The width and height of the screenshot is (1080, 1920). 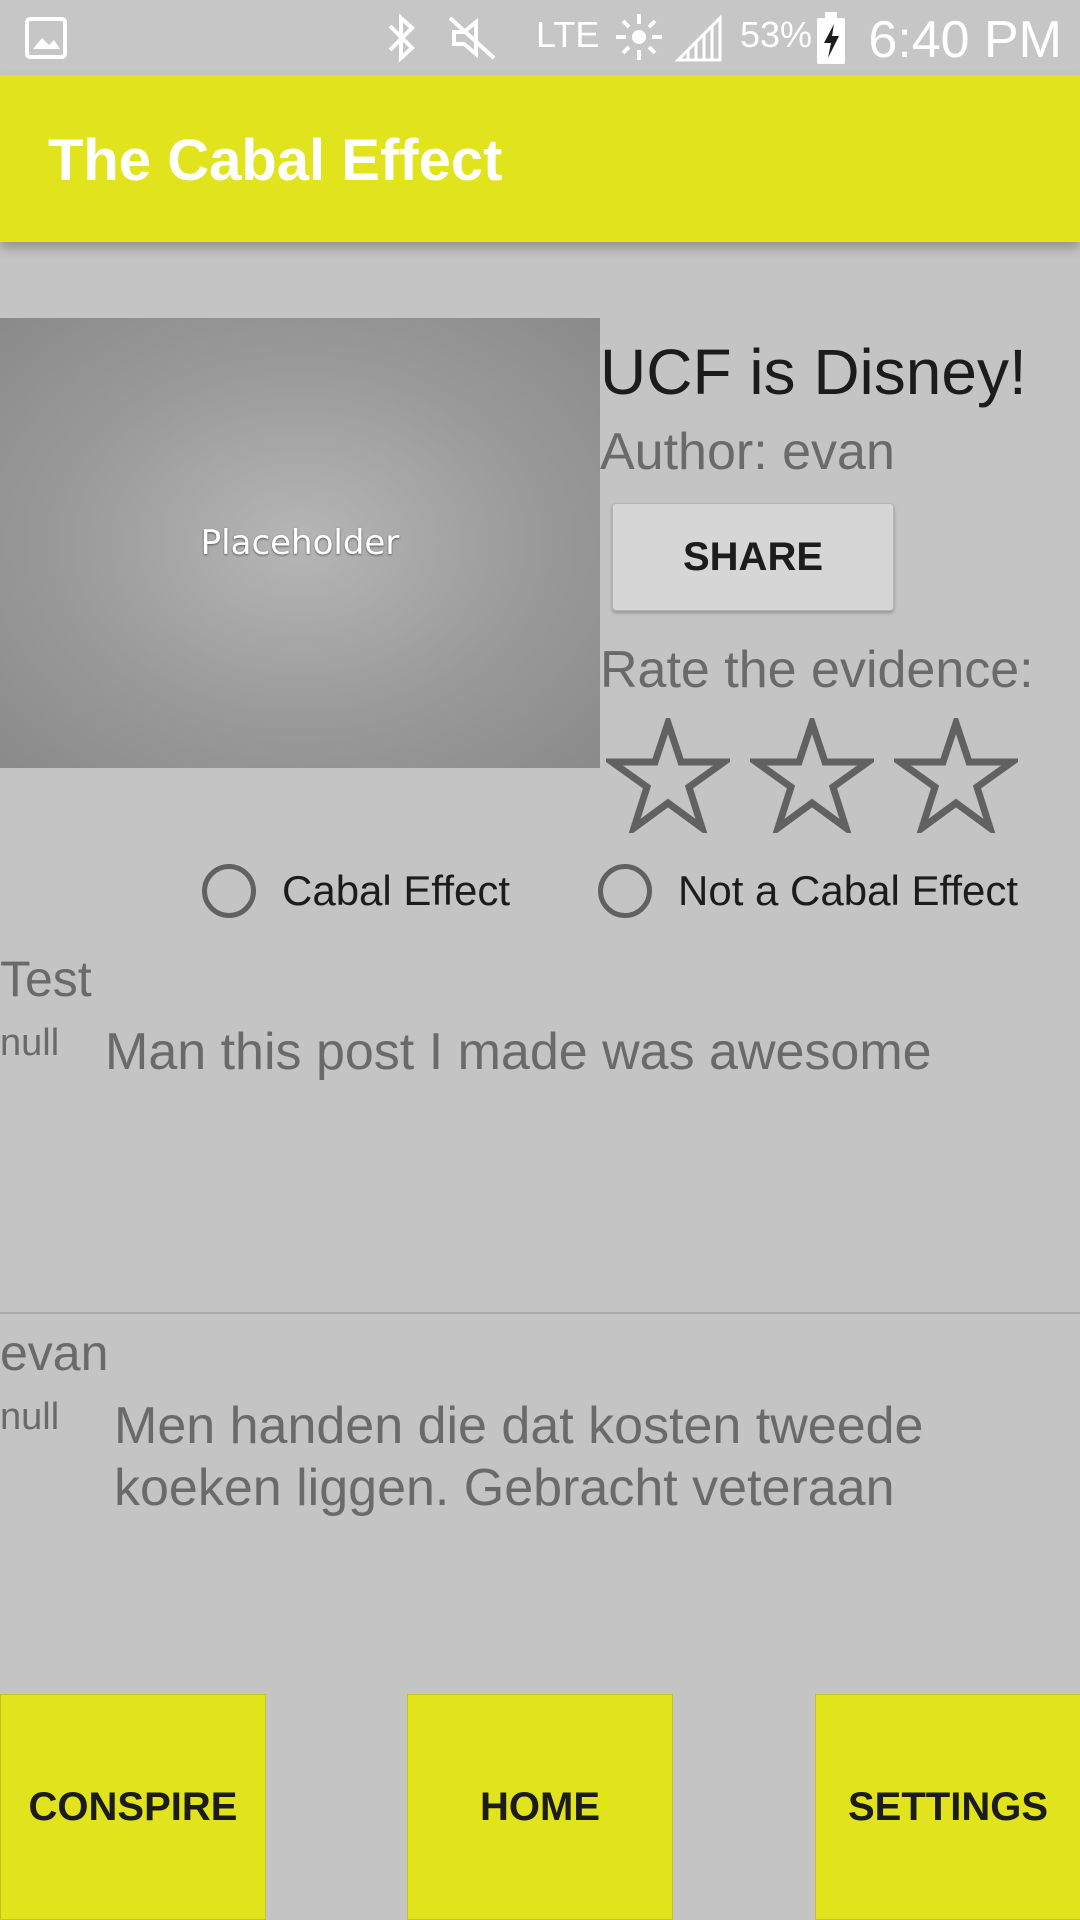 What do you see at coordinates (965, 40) in the screenshot?
I see `clock: 6:40 PM` at bounding box center [965, 40].